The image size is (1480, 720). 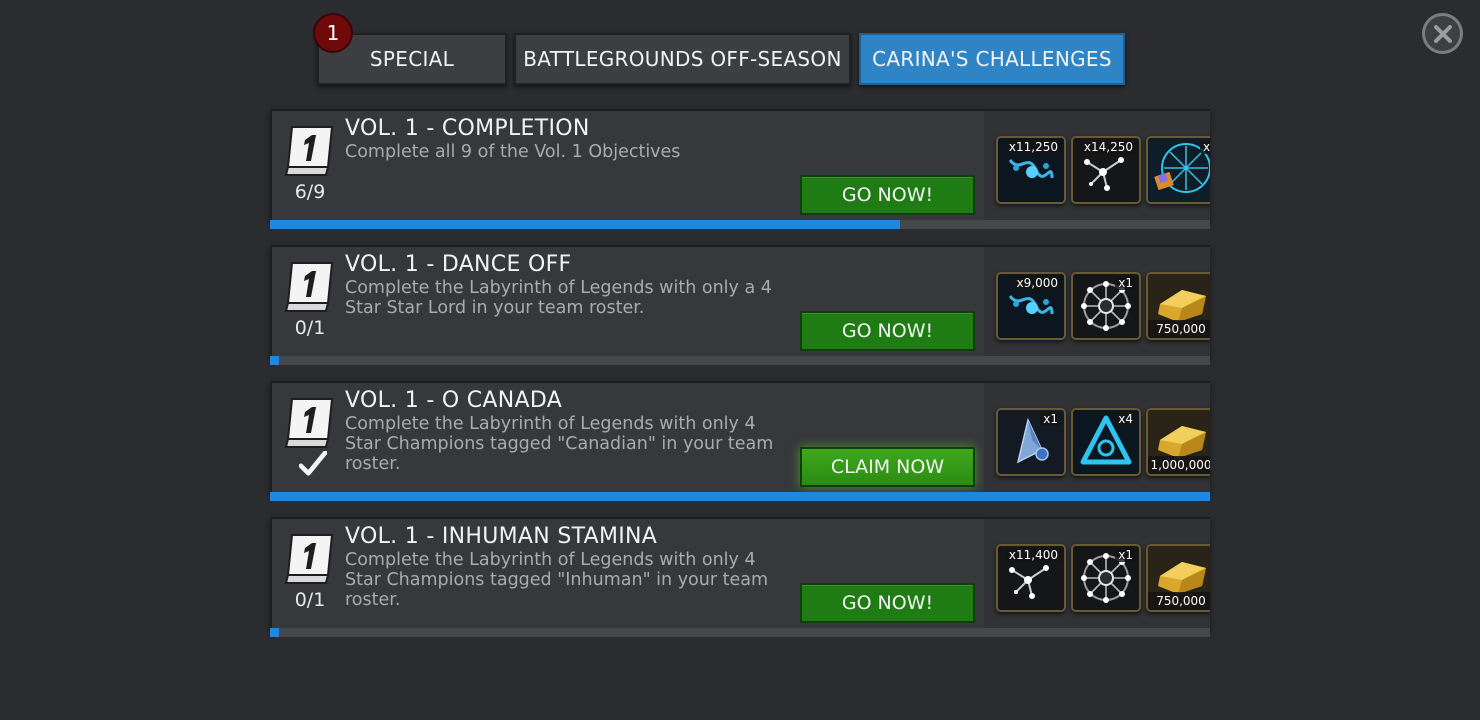 I want to click on challenge-title: VOL. 1 - DANCE OFF, so click(x=458, y=264).